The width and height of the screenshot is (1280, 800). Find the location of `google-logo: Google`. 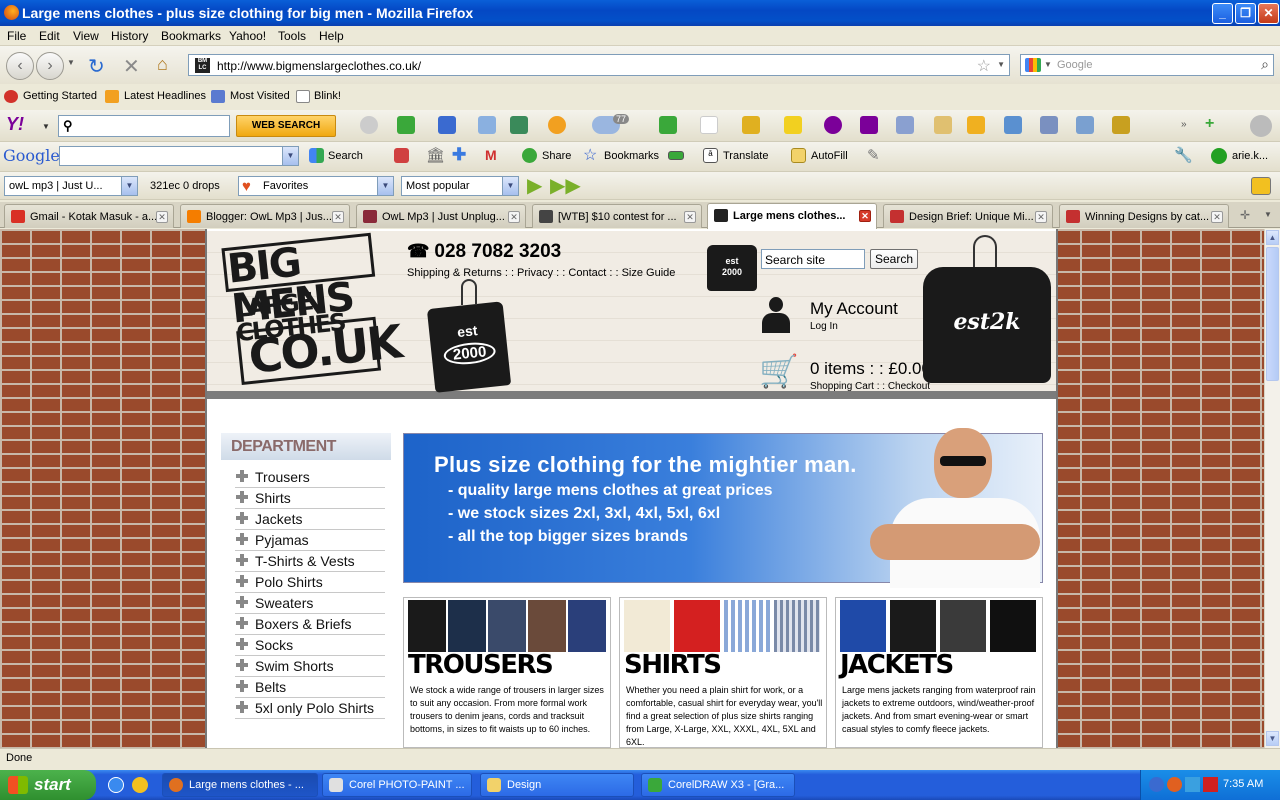

google-logo: Google is located at coordinates (31, 155).